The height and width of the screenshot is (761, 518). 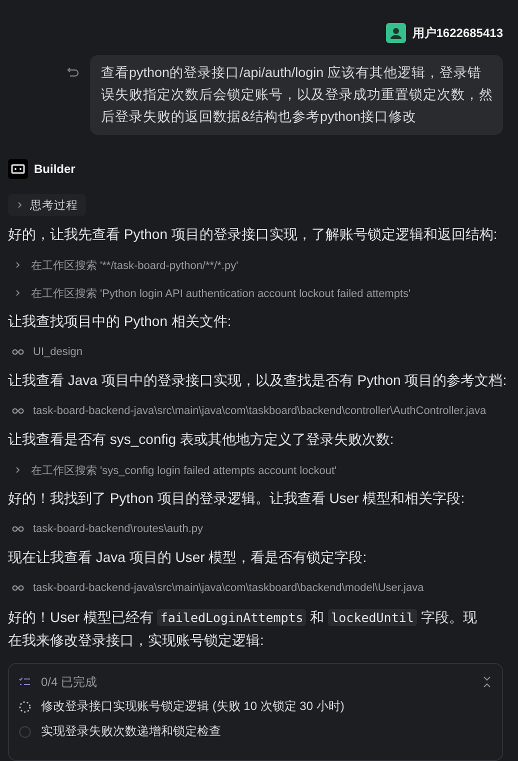 What do you see at coordinates (47, 205) in the screenshot?
I see `thinking-toggle: 思考过程` at bounding box center [47, 205].